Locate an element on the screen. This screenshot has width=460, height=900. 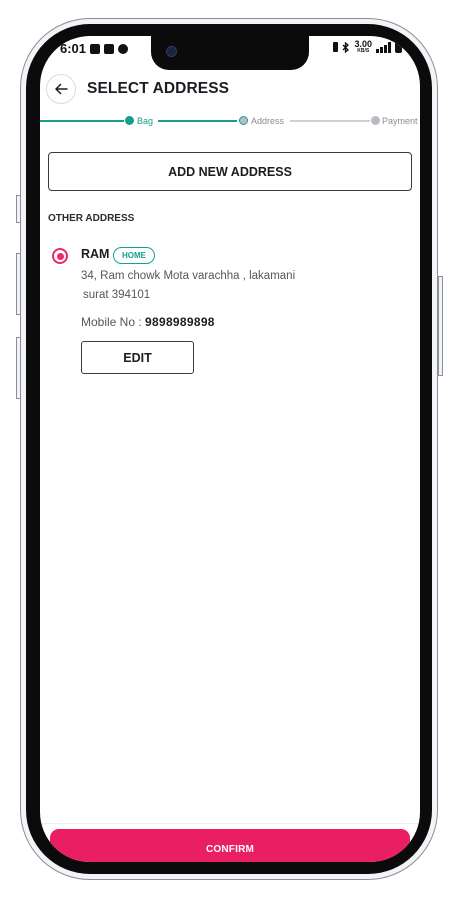
step-label-address: Address is located at coordinates (268, 121).